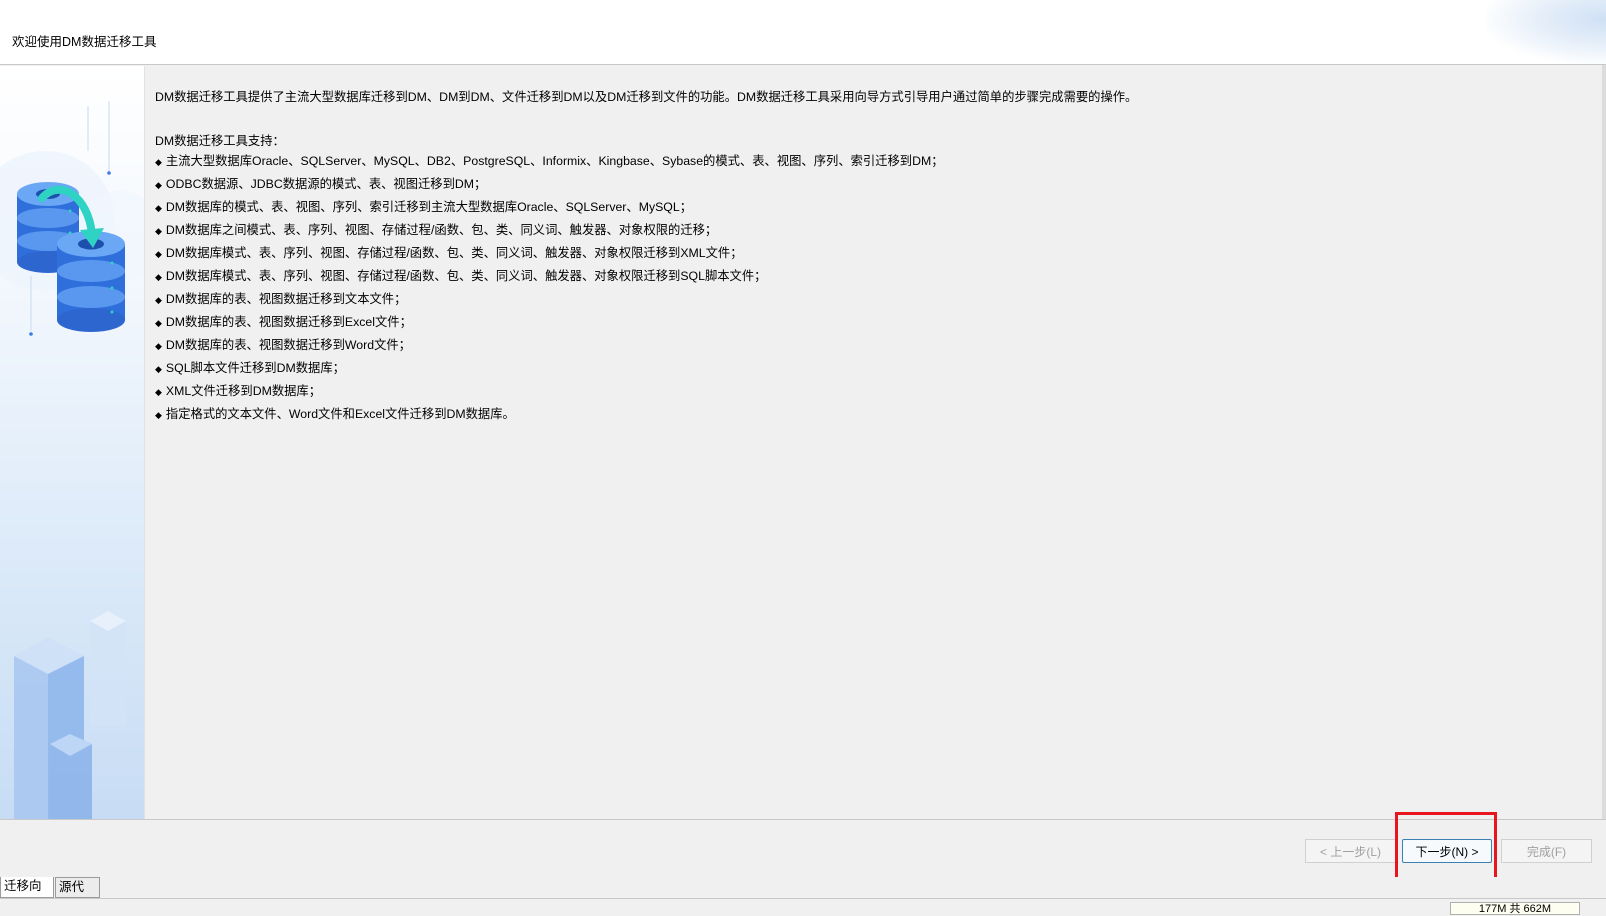  Describe the element at coordinates (335, 414) in the screenshot. I see `list-item: ◆ 指定格式的文本文件、Word文件和Excel文件迁移到DM数据库。` at that location.